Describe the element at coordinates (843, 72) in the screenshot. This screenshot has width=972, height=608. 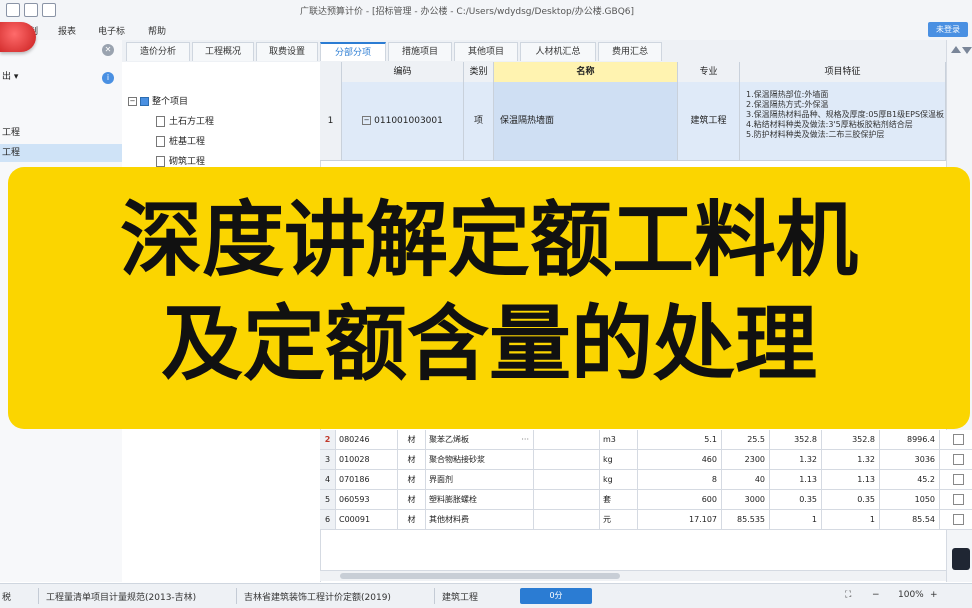
I see `header-features: 项目特征` at that location.